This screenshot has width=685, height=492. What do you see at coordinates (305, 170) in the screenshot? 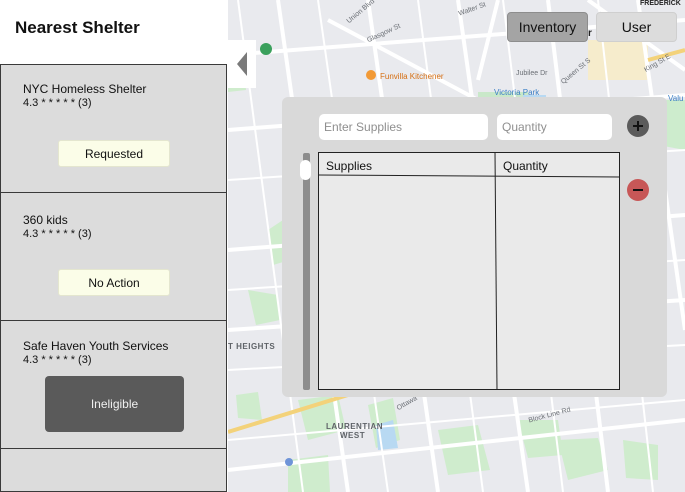
I see `scroll-thumb` at bounding box center [305, 170].